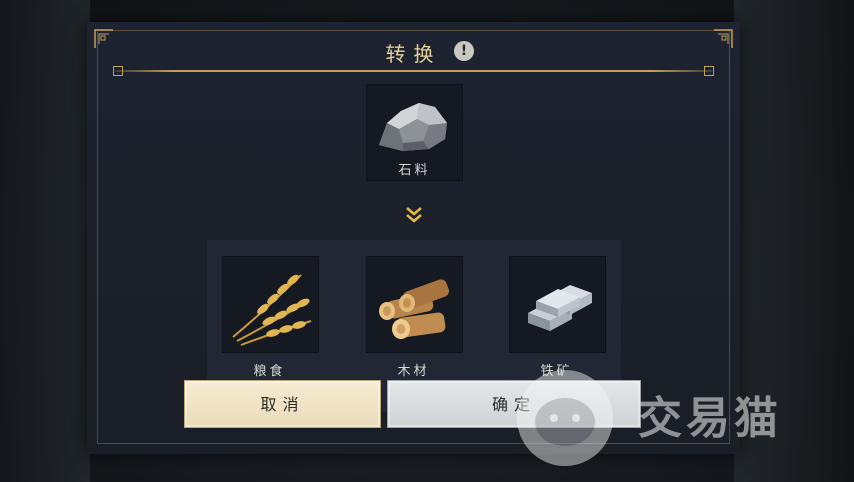 This screenshot has width=854, height=482. I want to click on source-resource-label: 石料, so click(414, 170).